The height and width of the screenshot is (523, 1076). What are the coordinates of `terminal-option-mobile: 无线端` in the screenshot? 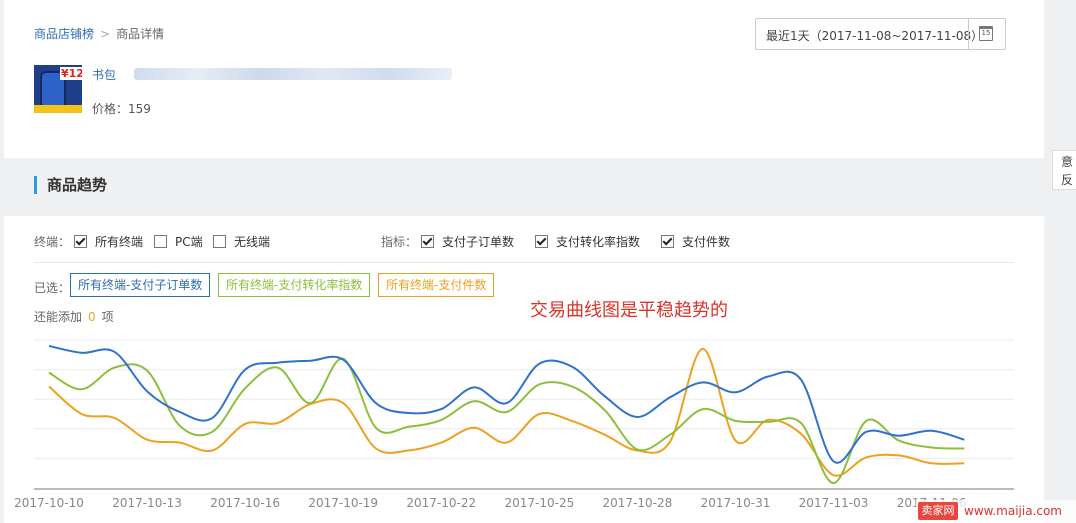 It's located at (241, 241).